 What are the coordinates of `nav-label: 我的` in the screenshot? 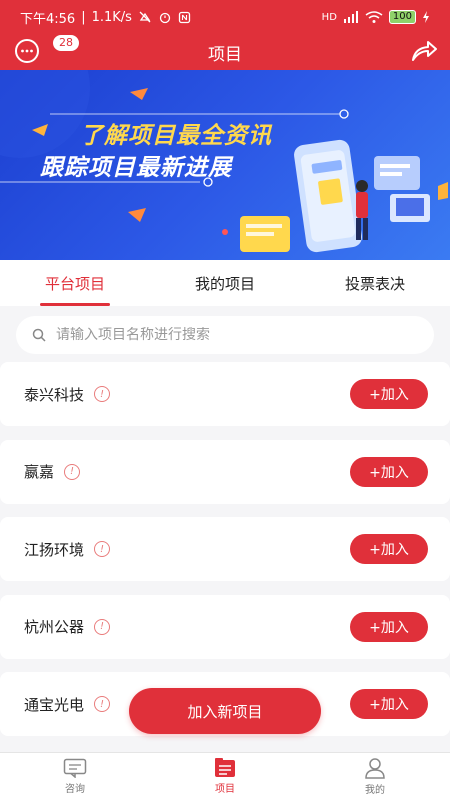 It's located at (375, 790).